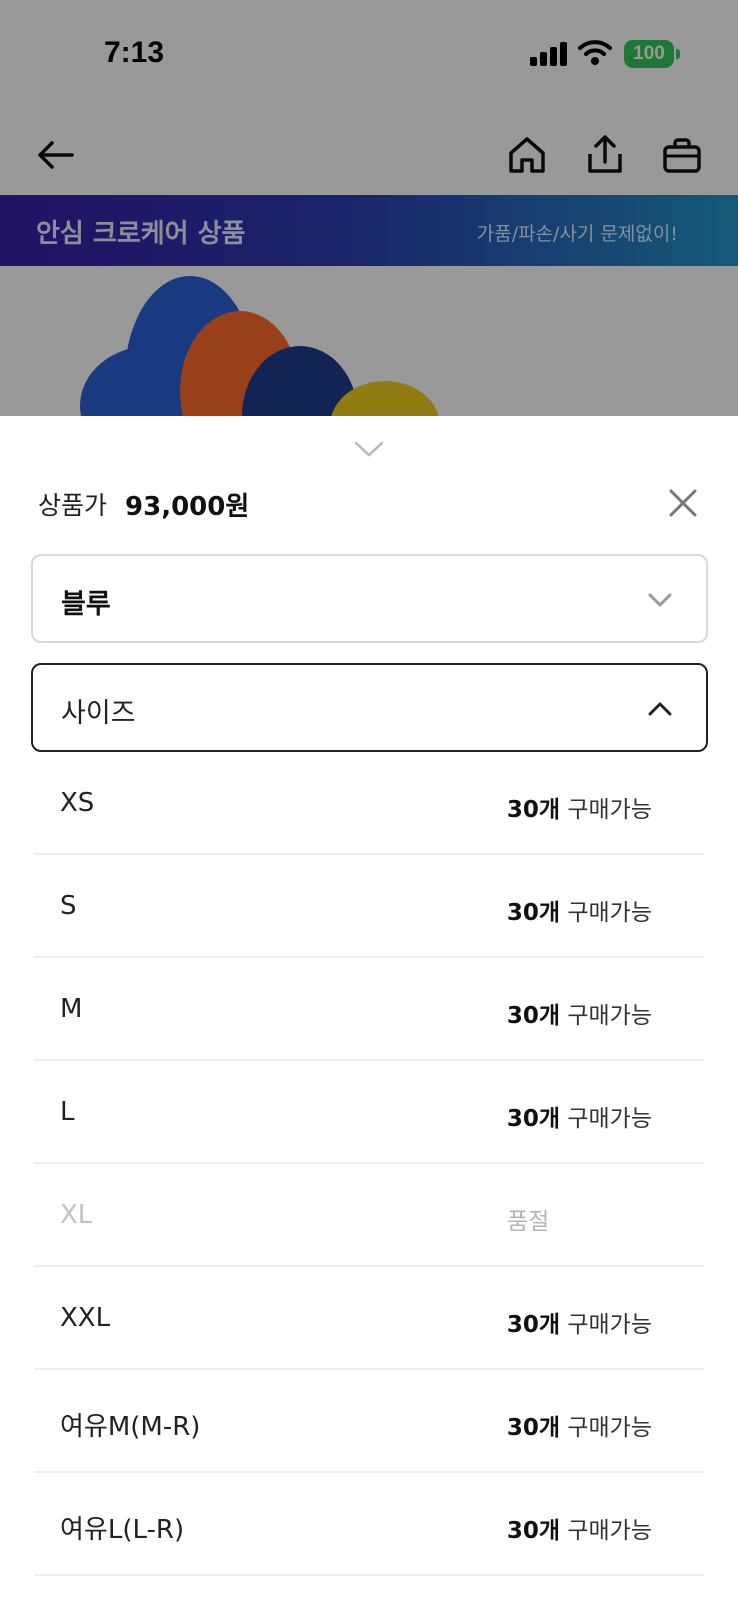 Image resolution: width=738 pixels, height=1600 pixels. Describe the element at coordinates (369, 906) in the screenshot. I see `size-option-s: S 30개 구매가능` at that location.